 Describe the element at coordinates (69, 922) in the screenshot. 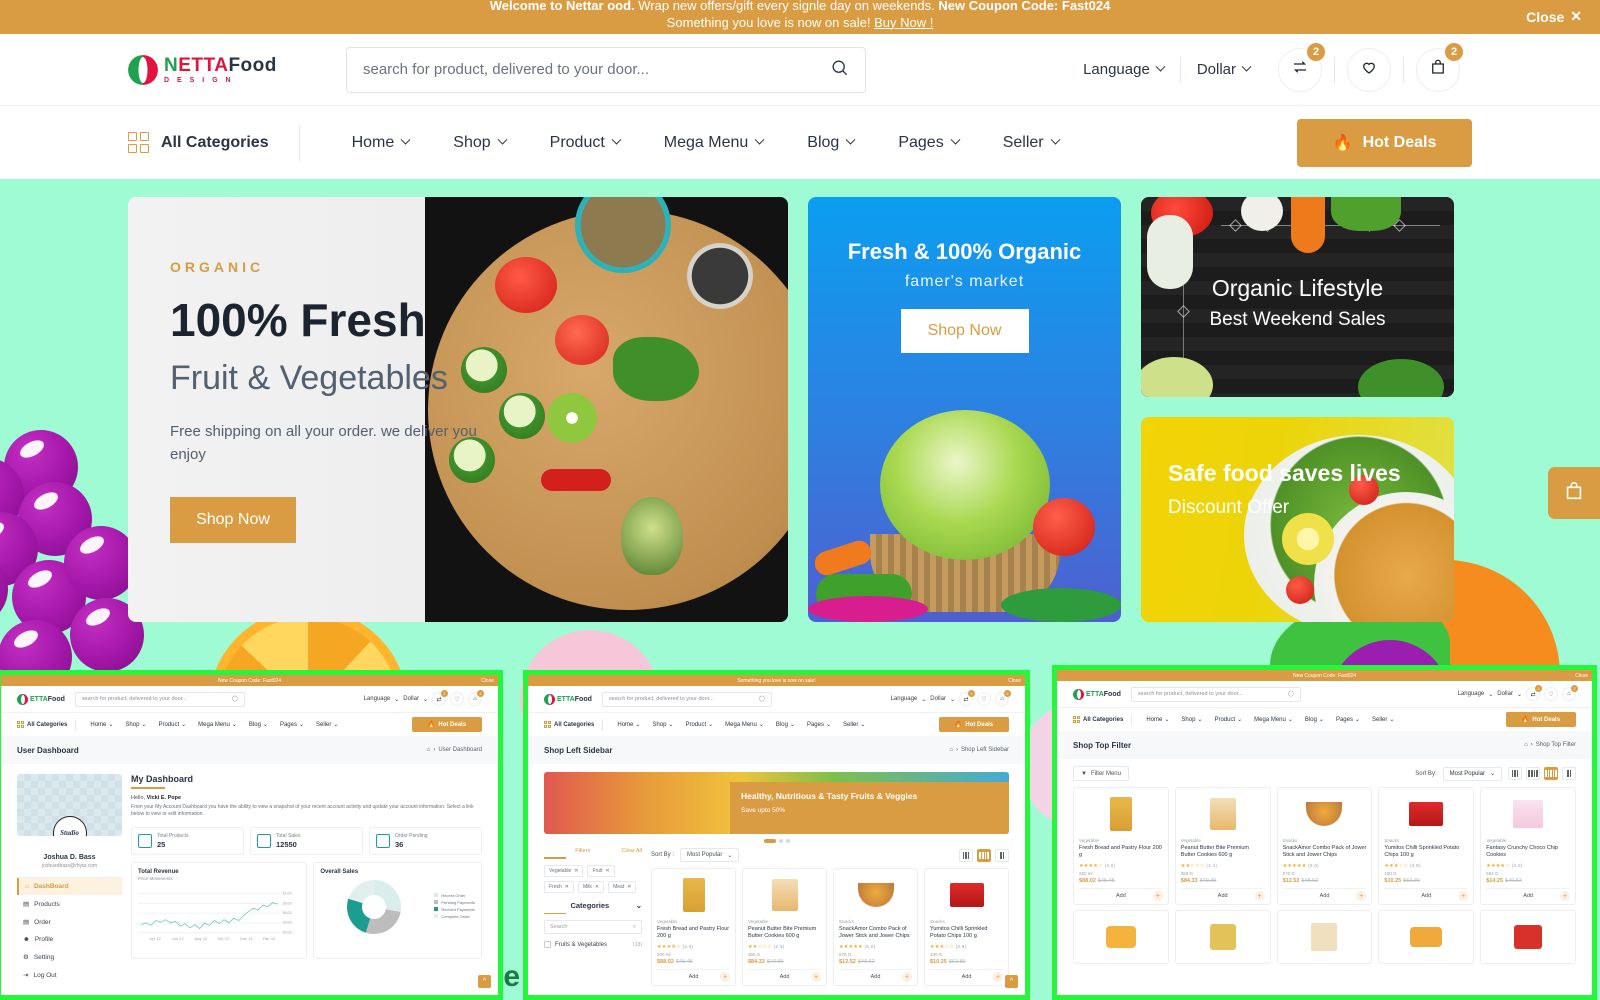

I see `sidebar-item-order: ▤ Order` at that location.